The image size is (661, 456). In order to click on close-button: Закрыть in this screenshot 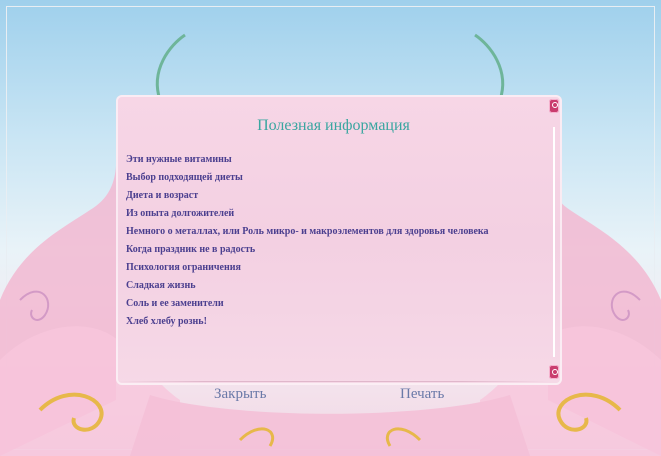, I will do `click(240, 394)`.